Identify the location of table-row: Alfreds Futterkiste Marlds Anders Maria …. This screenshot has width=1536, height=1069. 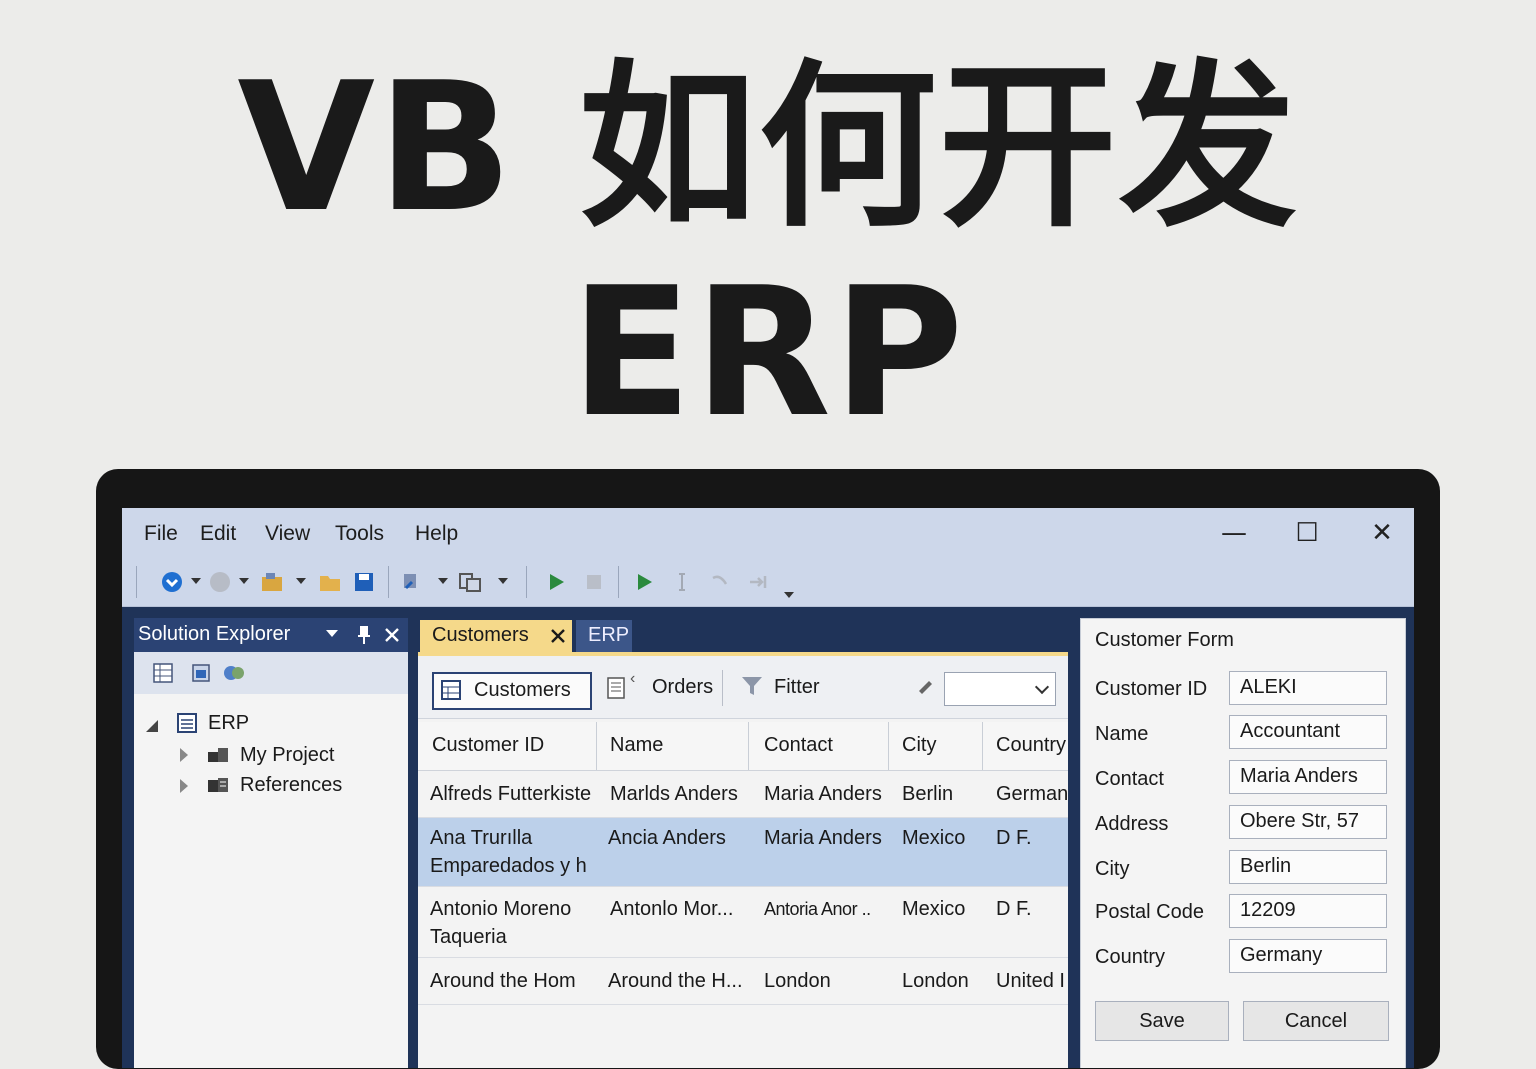
(743, 794).